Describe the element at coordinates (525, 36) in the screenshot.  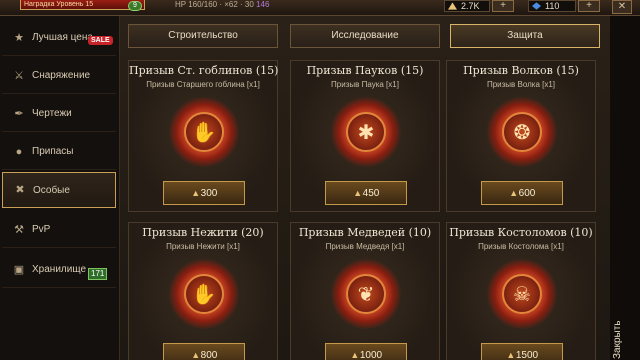
I see `tab-defense: Защита` at that location.